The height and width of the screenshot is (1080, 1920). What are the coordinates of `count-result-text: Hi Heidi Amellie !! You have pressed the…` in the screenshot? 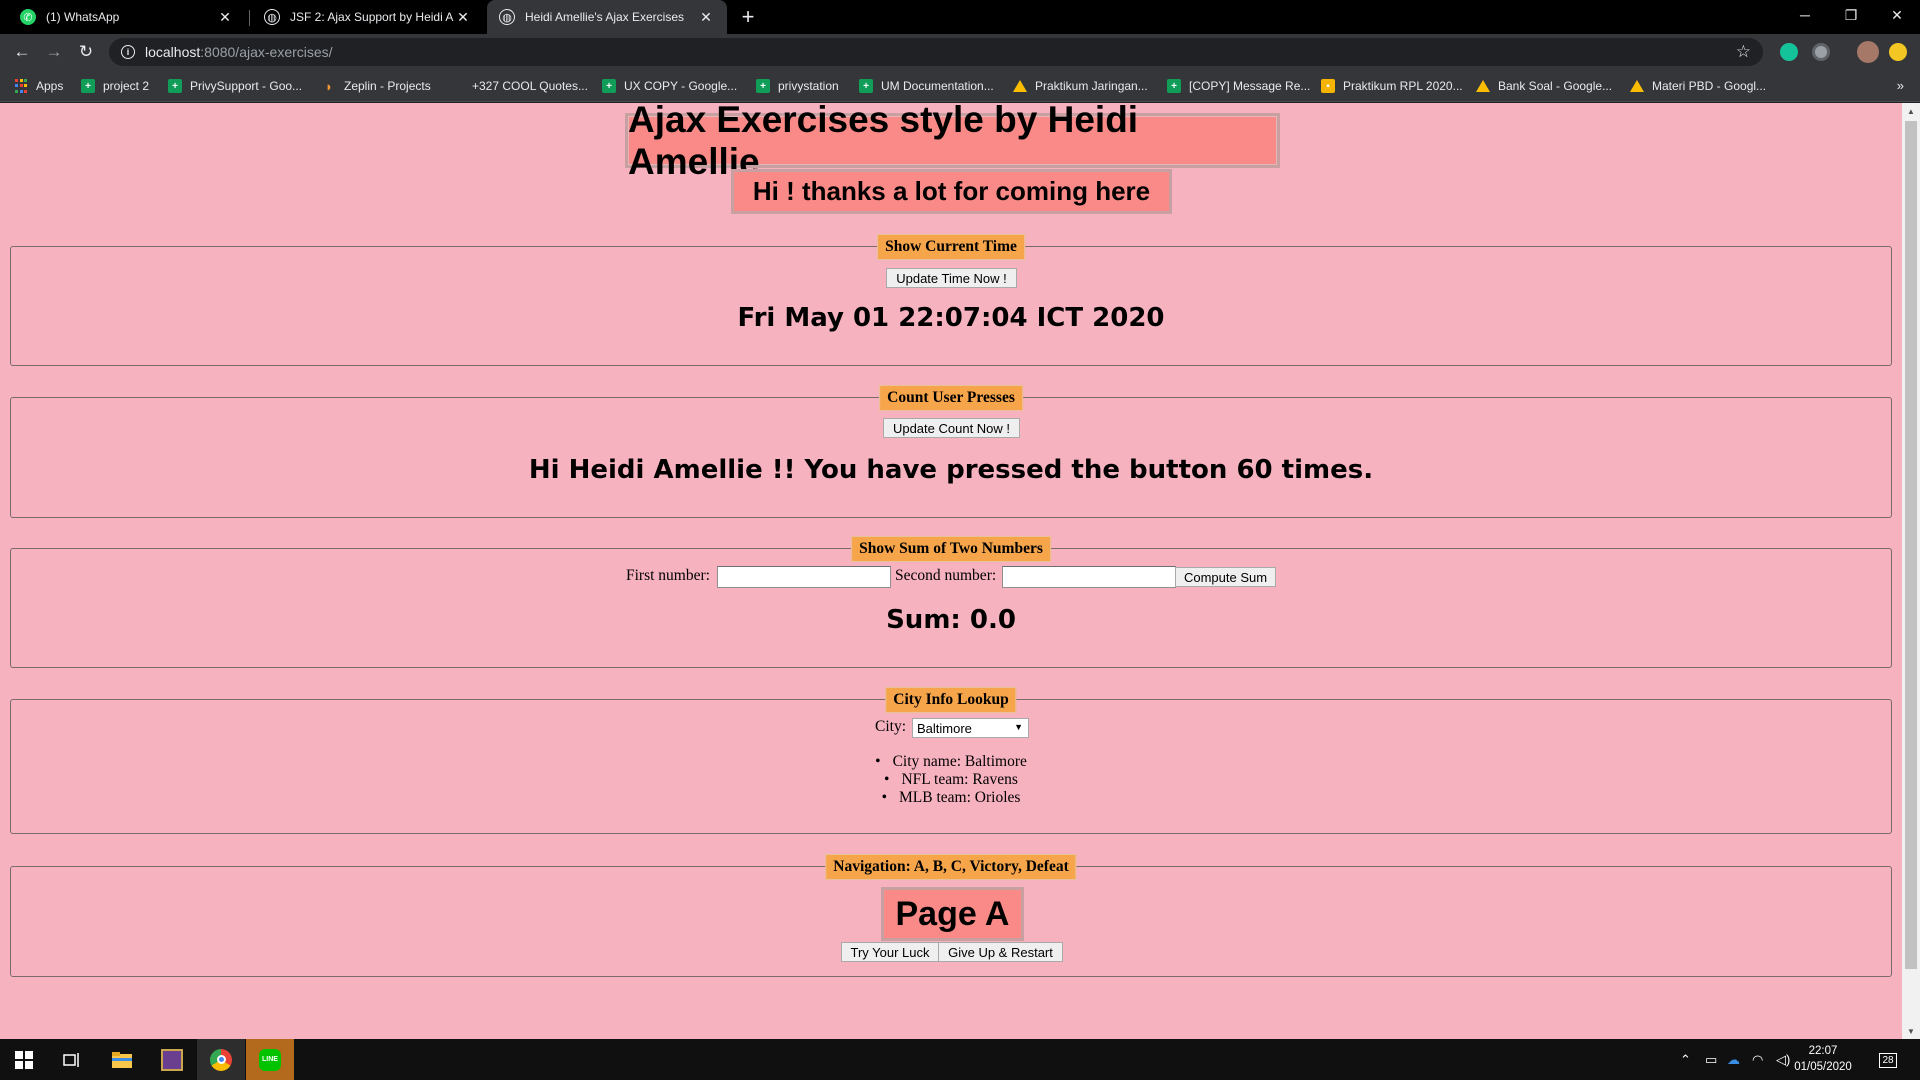 It's located at (951, 470).